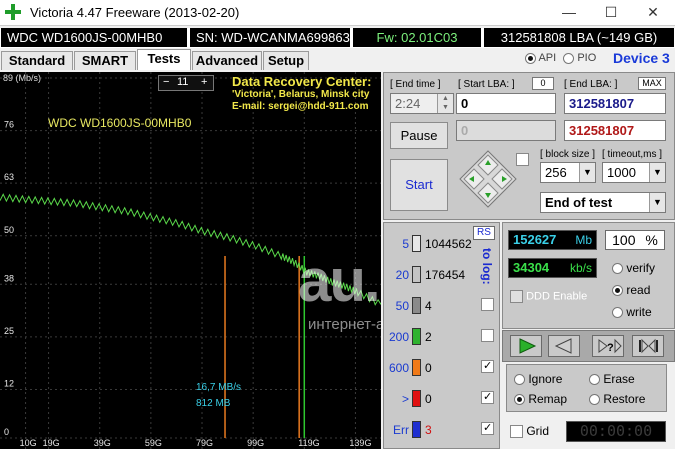 The height and width of the screenshot is (449, 675). I want to click on erase-option: Erase, so click(612, 379).